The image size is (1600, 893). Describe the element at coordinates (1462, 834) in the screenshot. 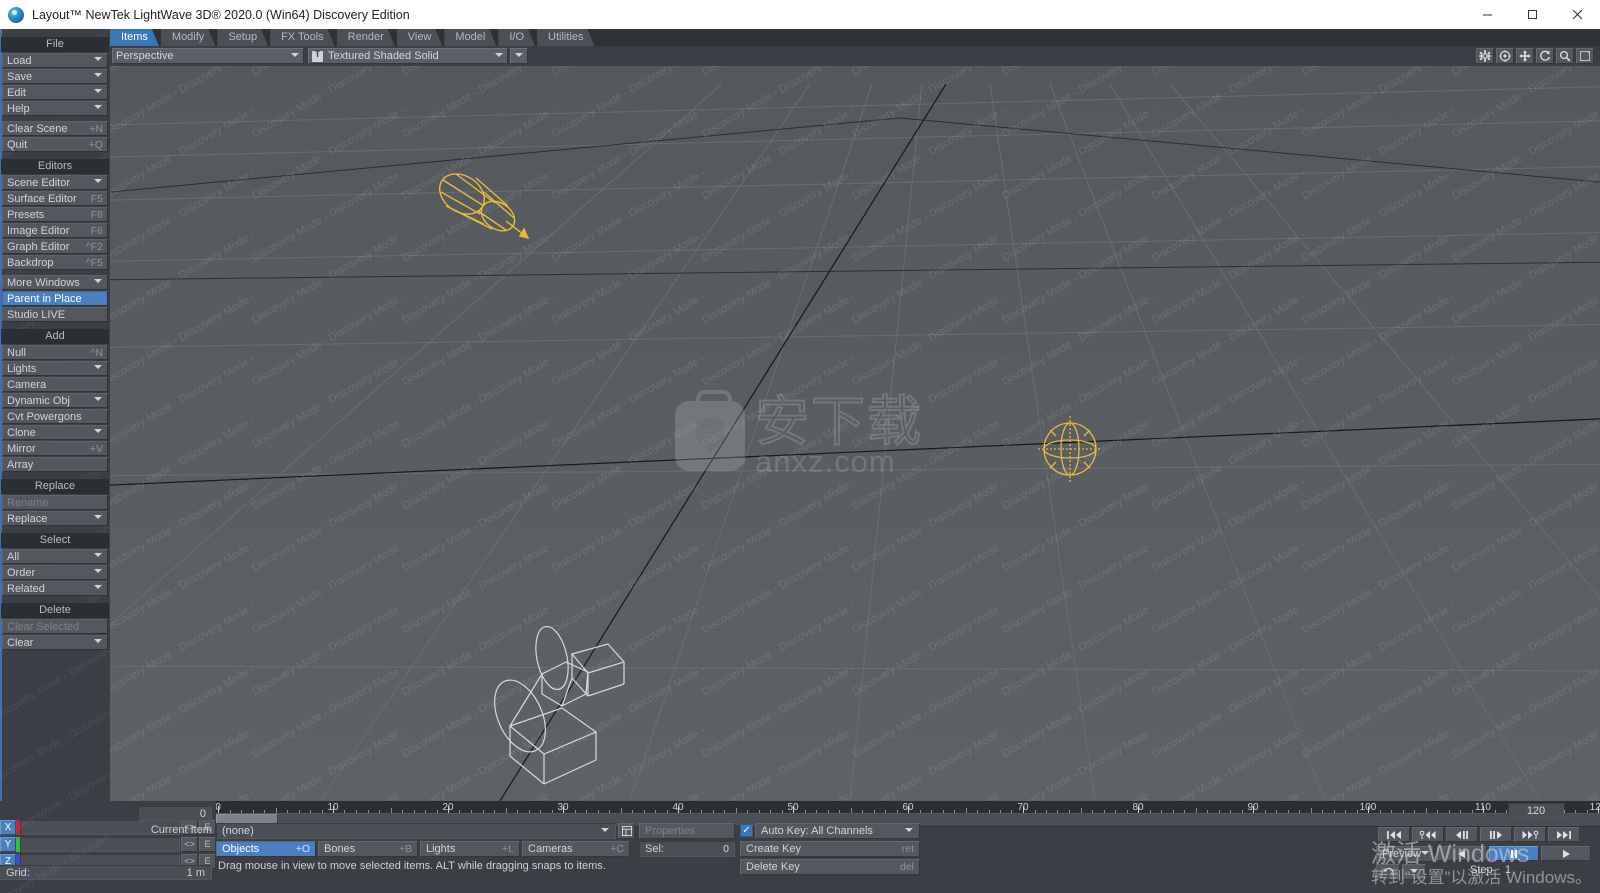

I see `prev-frame-button` at that location.